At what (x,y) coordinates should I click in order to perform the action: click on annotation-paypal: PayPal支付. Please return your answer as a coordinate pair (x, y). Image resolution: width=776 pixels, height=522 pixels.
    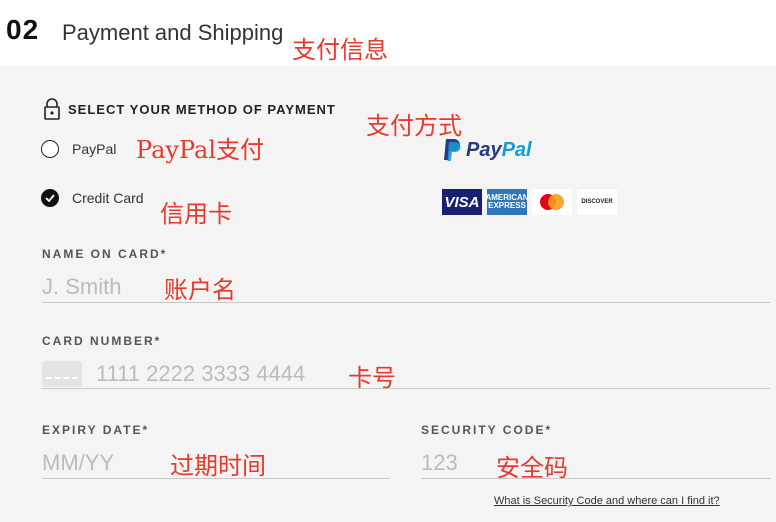
    Looking at the image, I should click on (200, 150).